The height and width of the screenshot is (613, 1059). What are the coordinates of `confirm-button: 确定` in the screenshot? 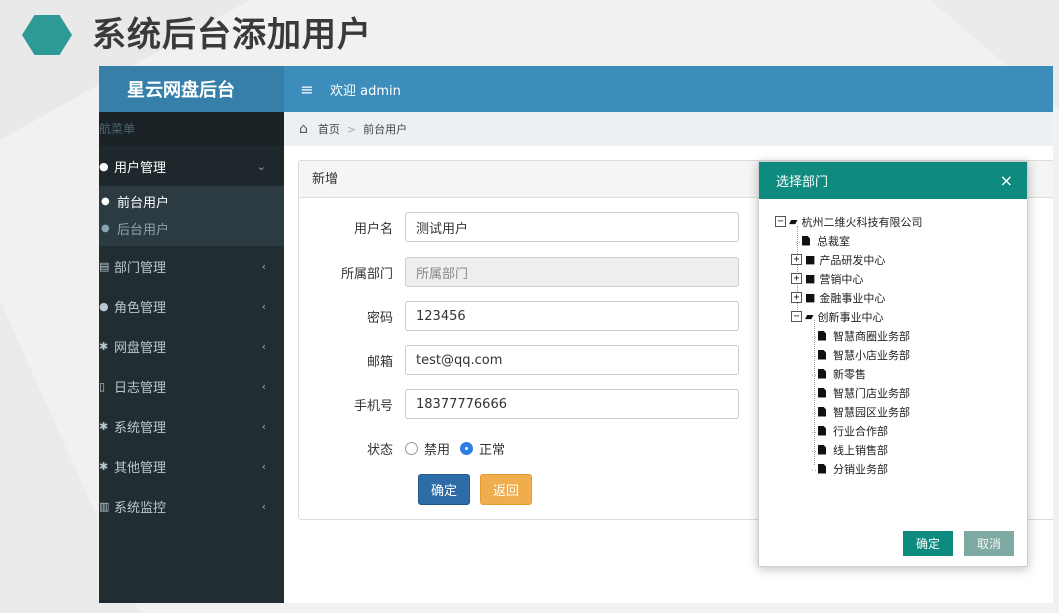 It's located at (444, 489).